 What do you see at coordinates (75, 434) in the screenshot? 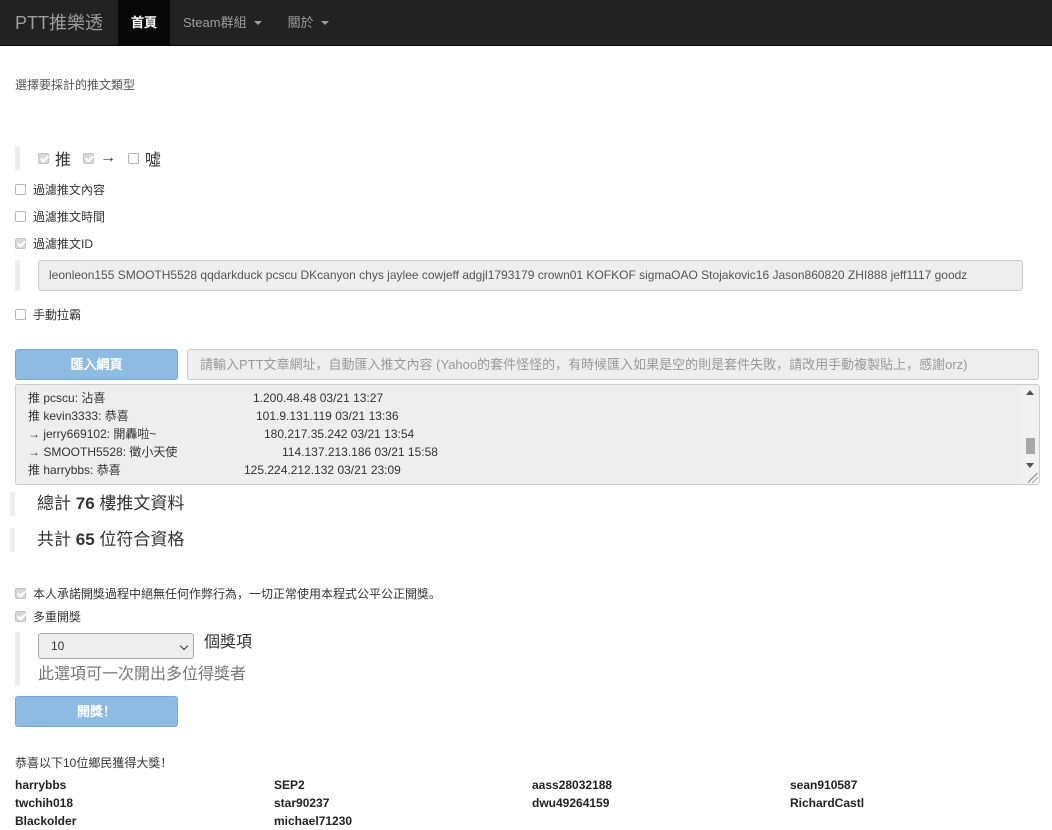
I see `comment-user: jerry669102` at bounding box center [75, 434].